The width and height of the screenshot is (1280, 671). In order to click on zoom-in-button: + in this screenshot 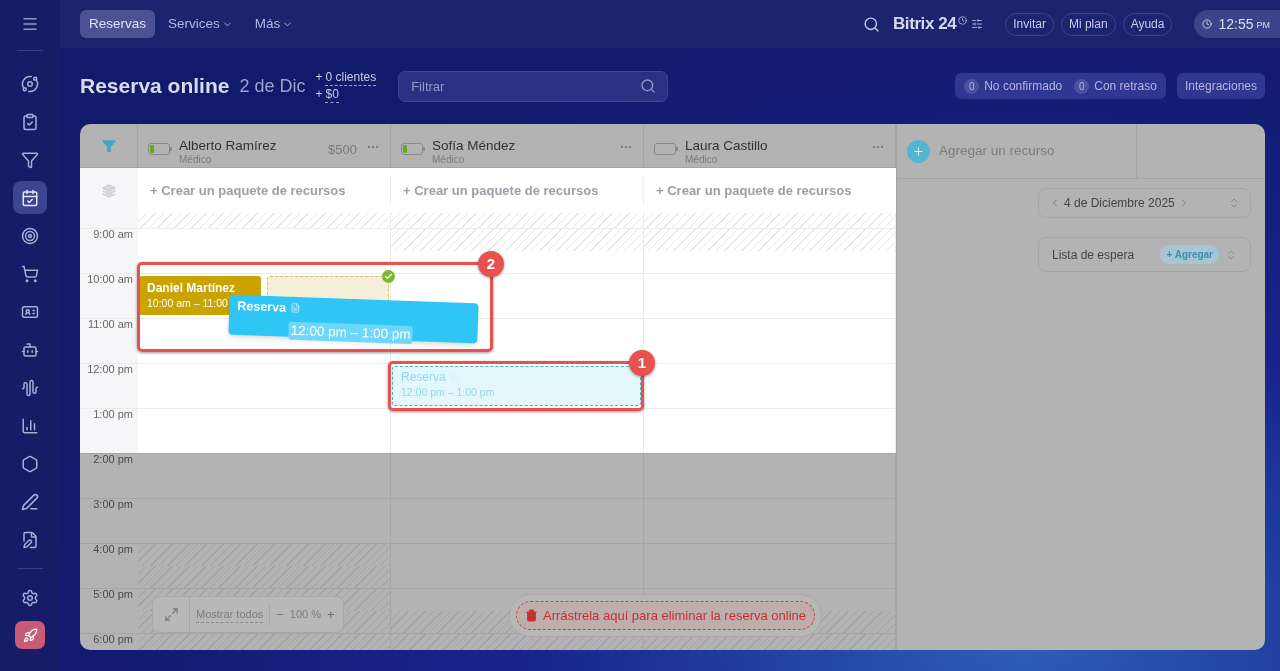, I will do `click(331, 614)`.